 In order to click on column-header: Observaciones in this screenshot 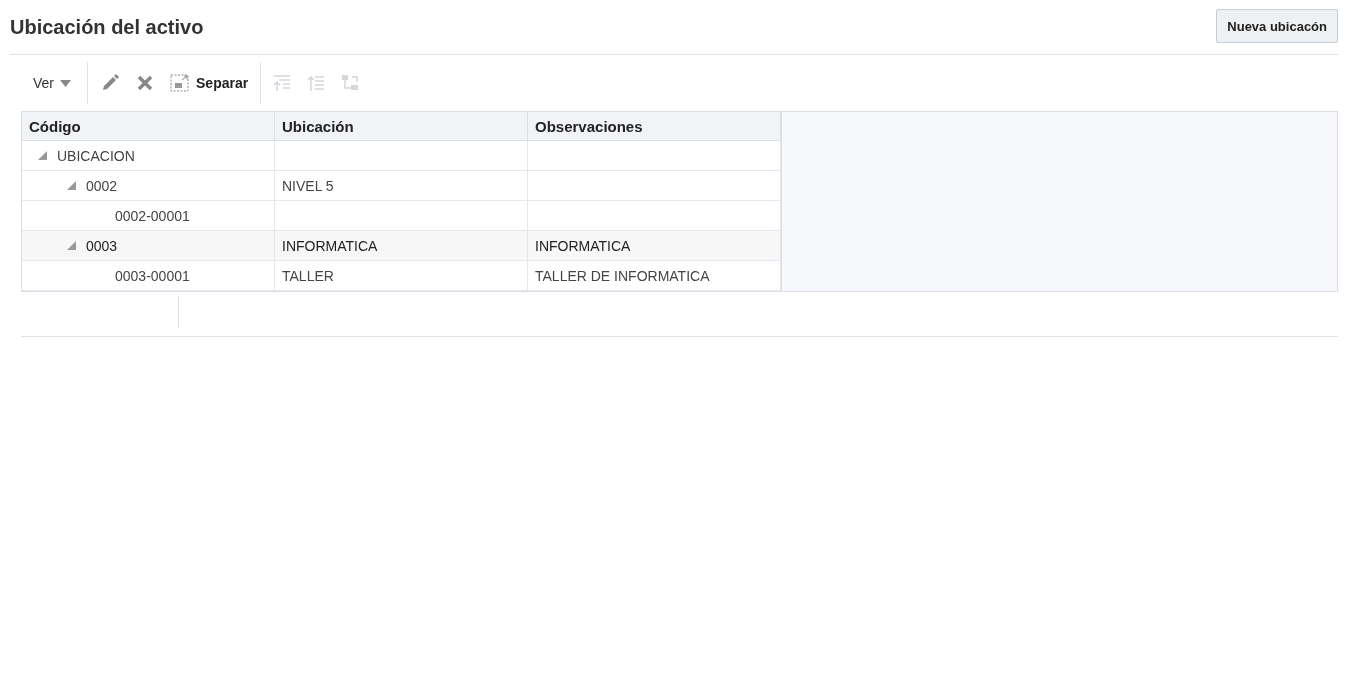, I will do `click(654, 126)`.